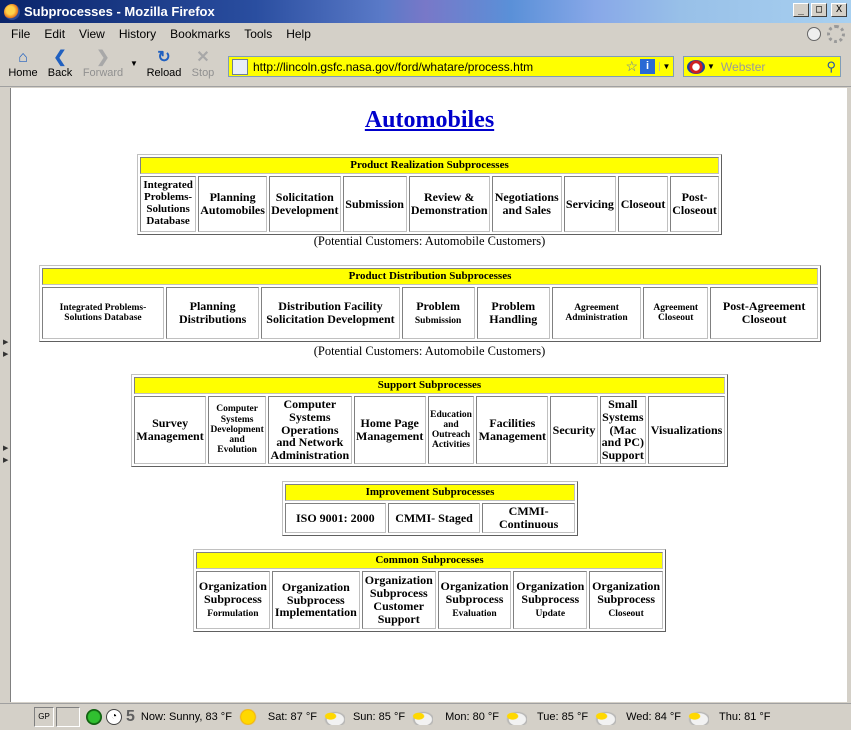 This screenshot has width=851, height=730. I want to click on status-empty-box, so click(68, 717).